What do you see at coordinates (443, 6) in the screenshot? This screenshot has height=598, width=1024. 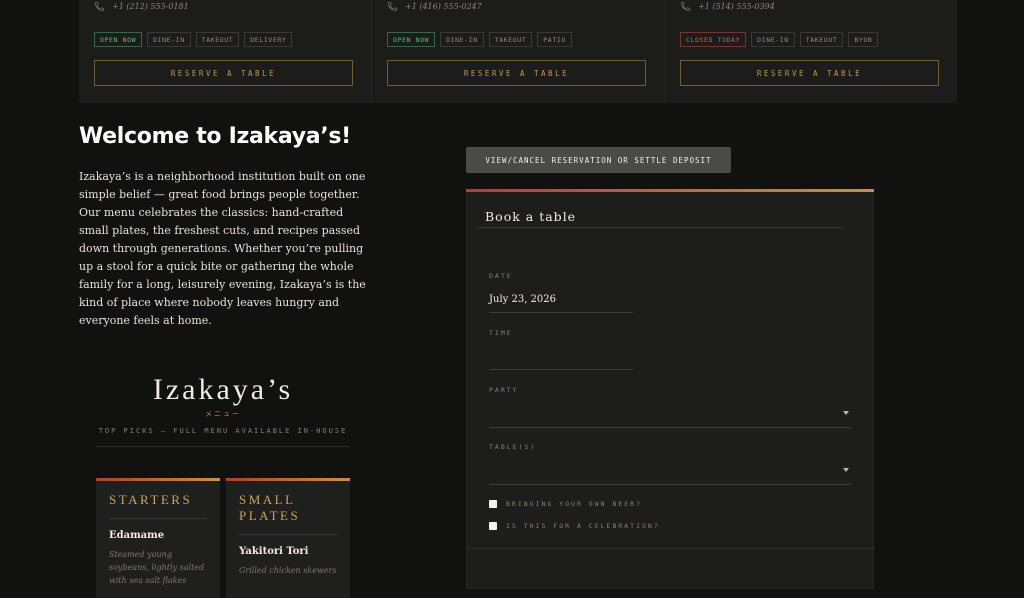 I see `phone-number: +1 (416) 555-0247` at bounding box center [443, 6].